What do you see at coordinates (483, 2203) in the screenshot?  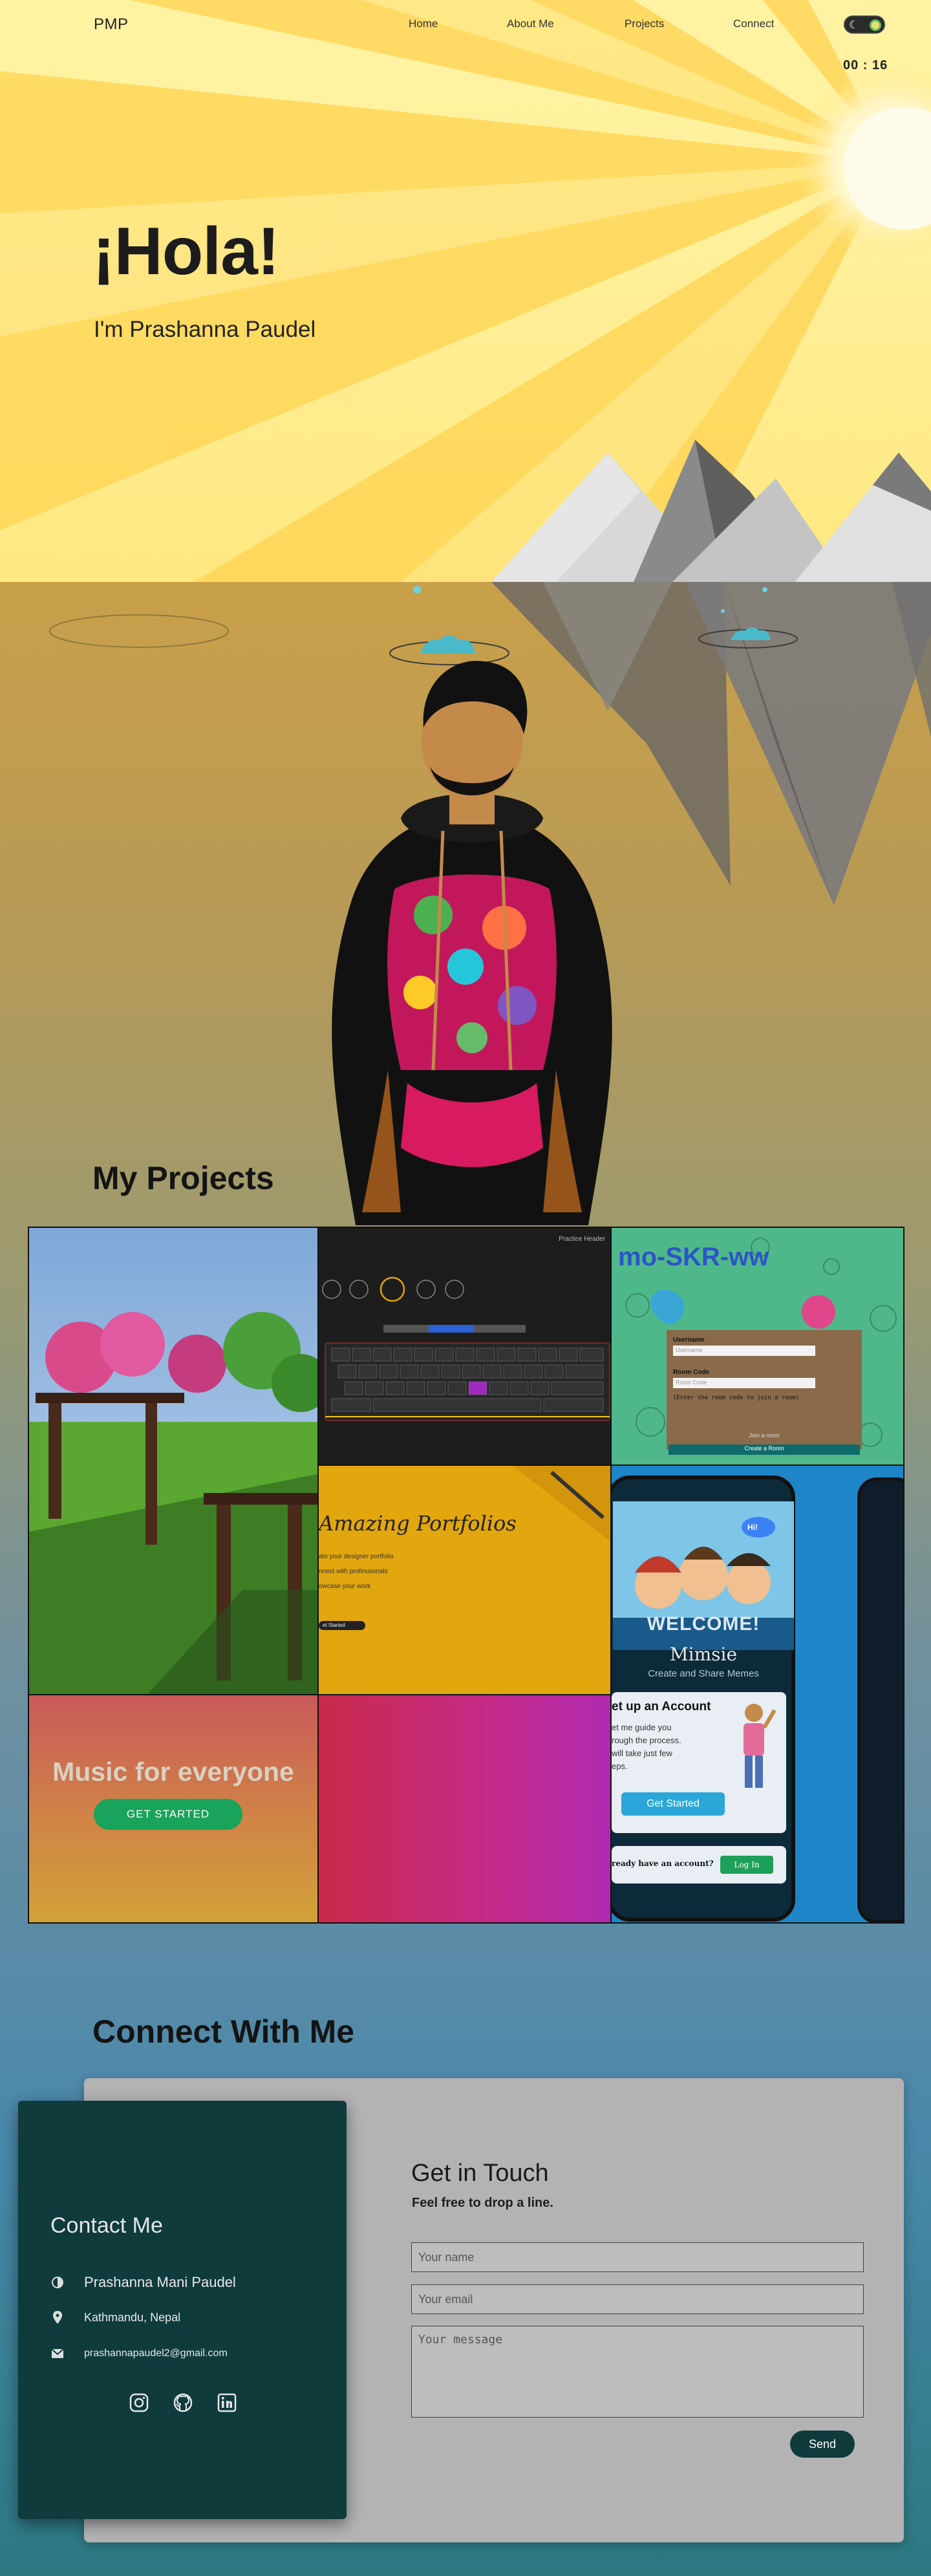 I see `form-subtitle: Feel free to drop a line.` at bounding box center [483, 2203].